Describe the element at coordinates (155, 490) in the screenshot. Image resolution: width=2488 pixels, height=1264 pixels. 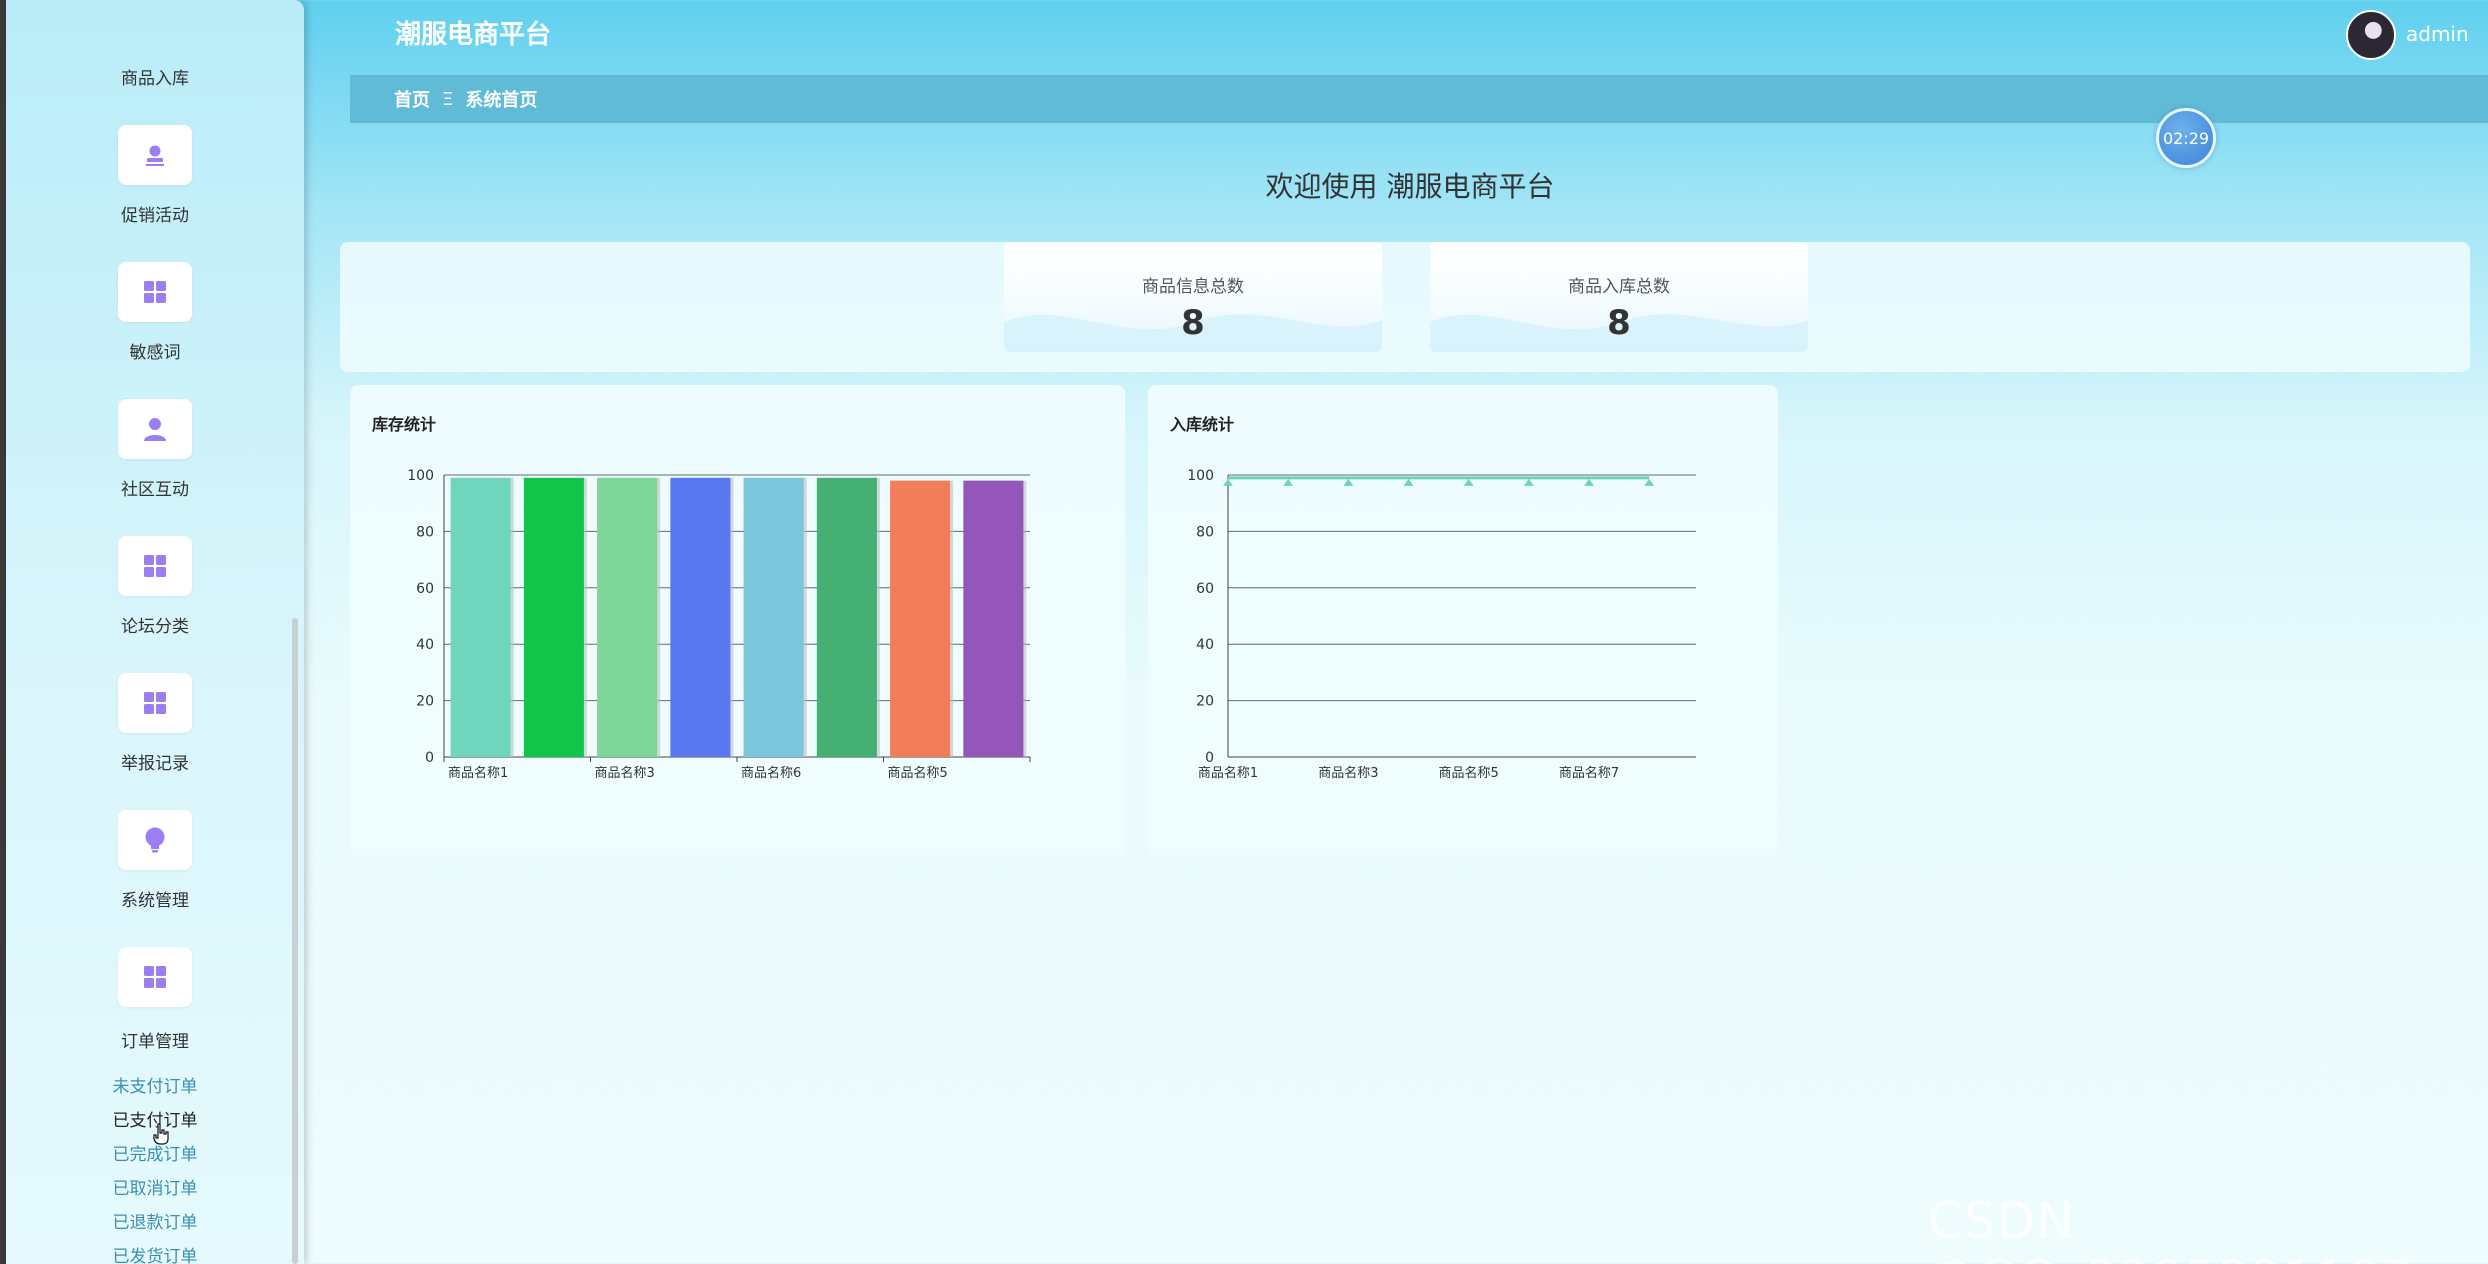
I see `sidebar-item-label: 社区互动` at that location.